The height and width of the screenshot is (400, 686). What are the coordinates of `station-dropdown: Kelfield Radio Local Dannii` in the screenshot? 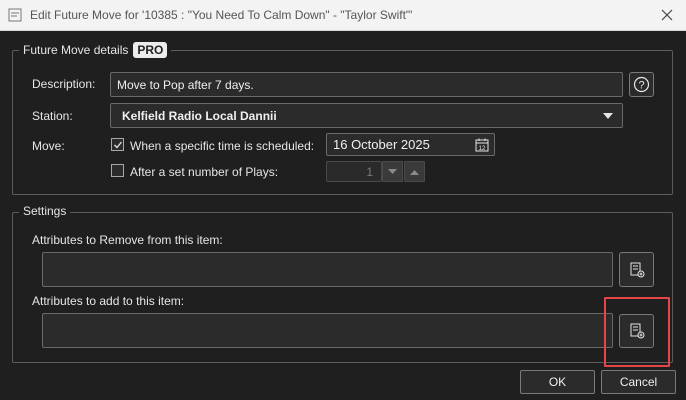 It's located at (366, 115).